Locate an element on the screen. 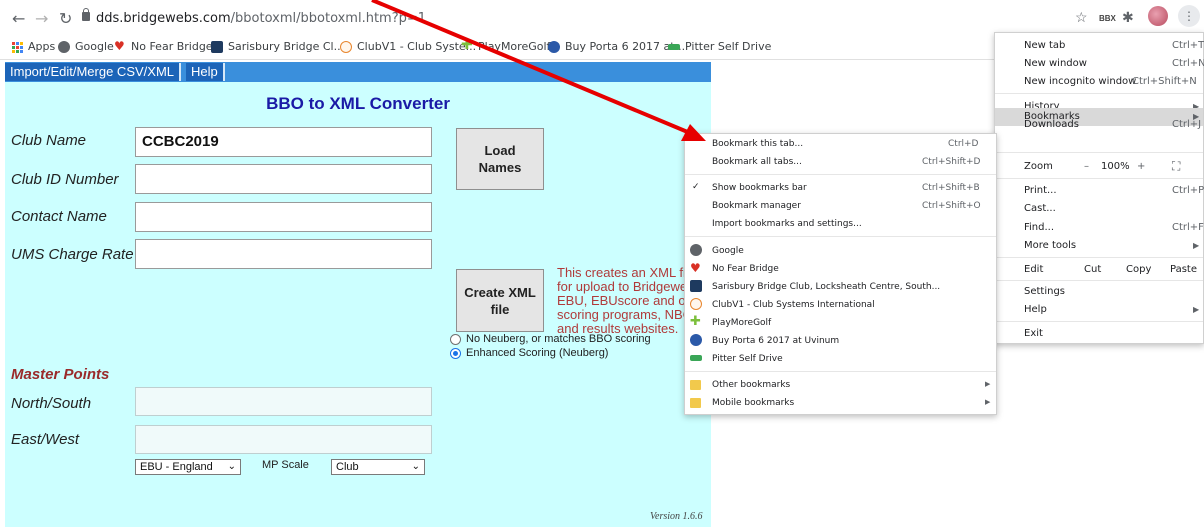  annotation-arrow-shaft is located at coordinates (531, 67).